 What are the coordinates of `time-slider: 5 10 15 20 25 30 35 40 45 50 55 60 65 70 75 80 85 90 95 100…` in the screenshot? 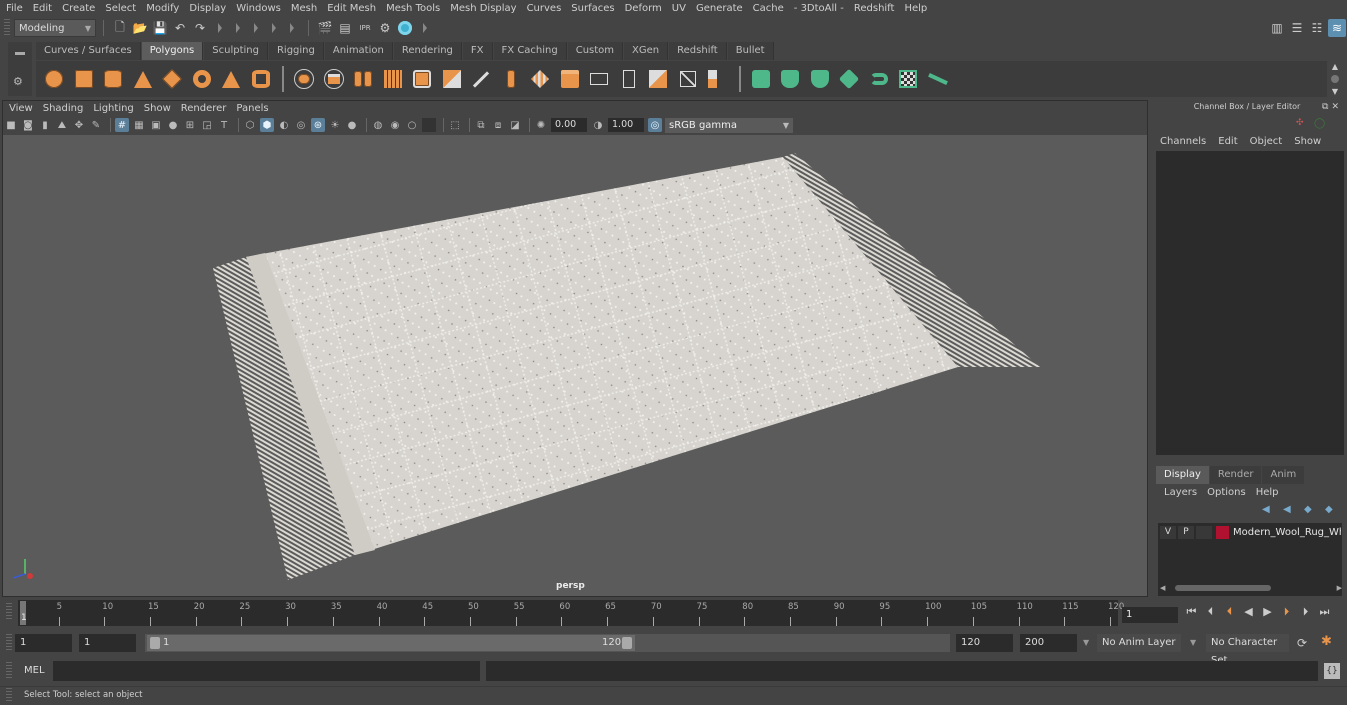 It's located at (571, 613).